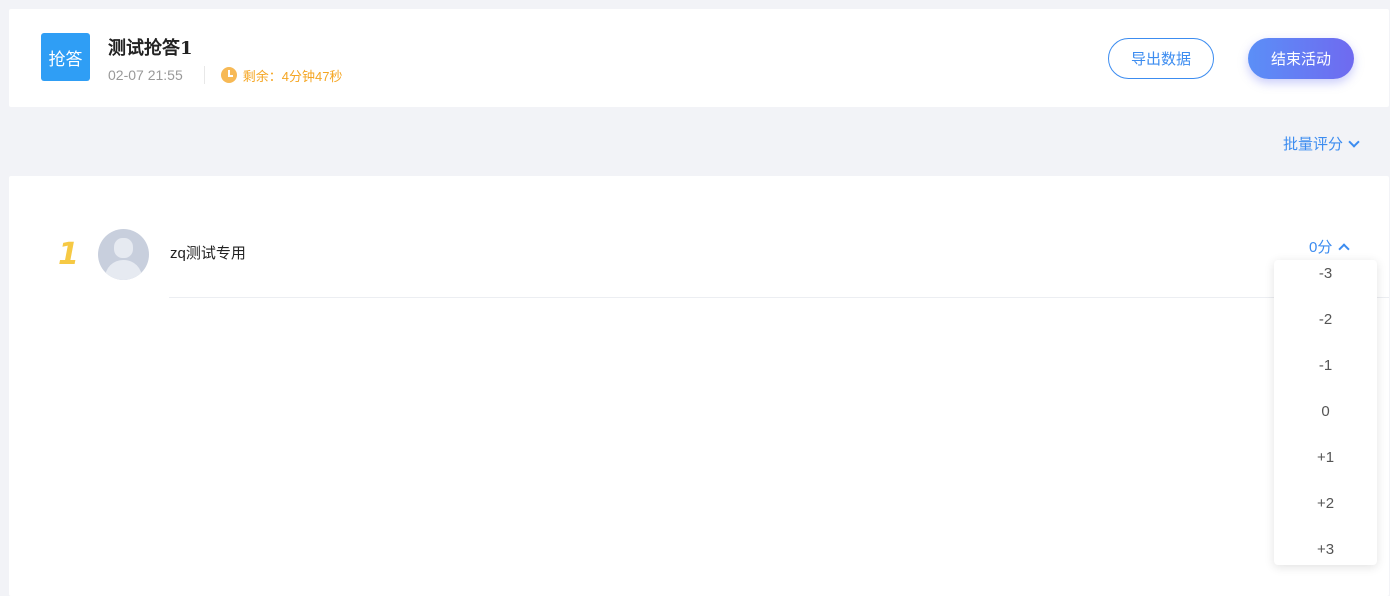 The image size is (1390, 596). I want to click on score-option-minus-2: -2, so click(1325, 319).